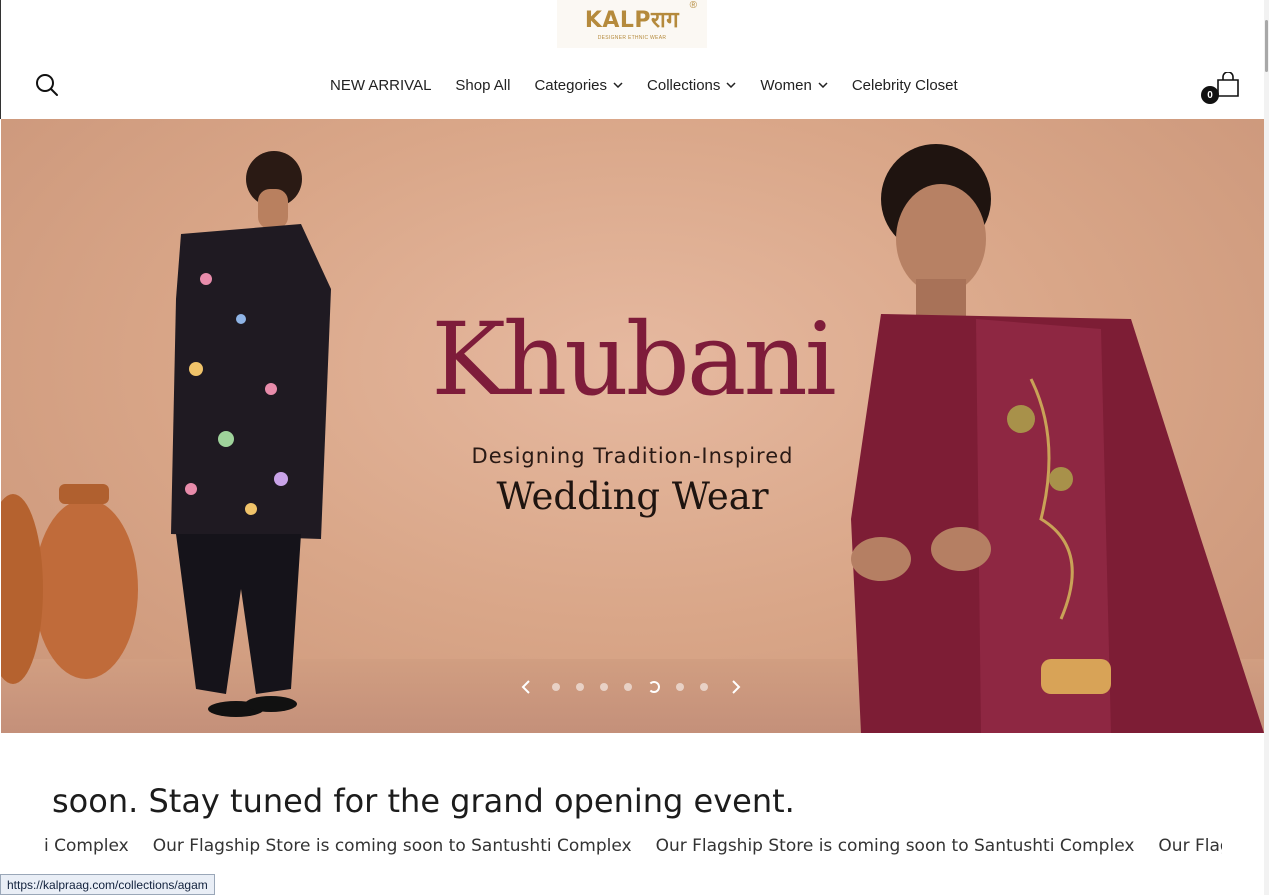 The width and height of the screenshot is (1269, 895). What do you see at coordinates (632, 20) in the screenshot?
I see `logo-text: KALPराग` at bounding box center [632, 20].